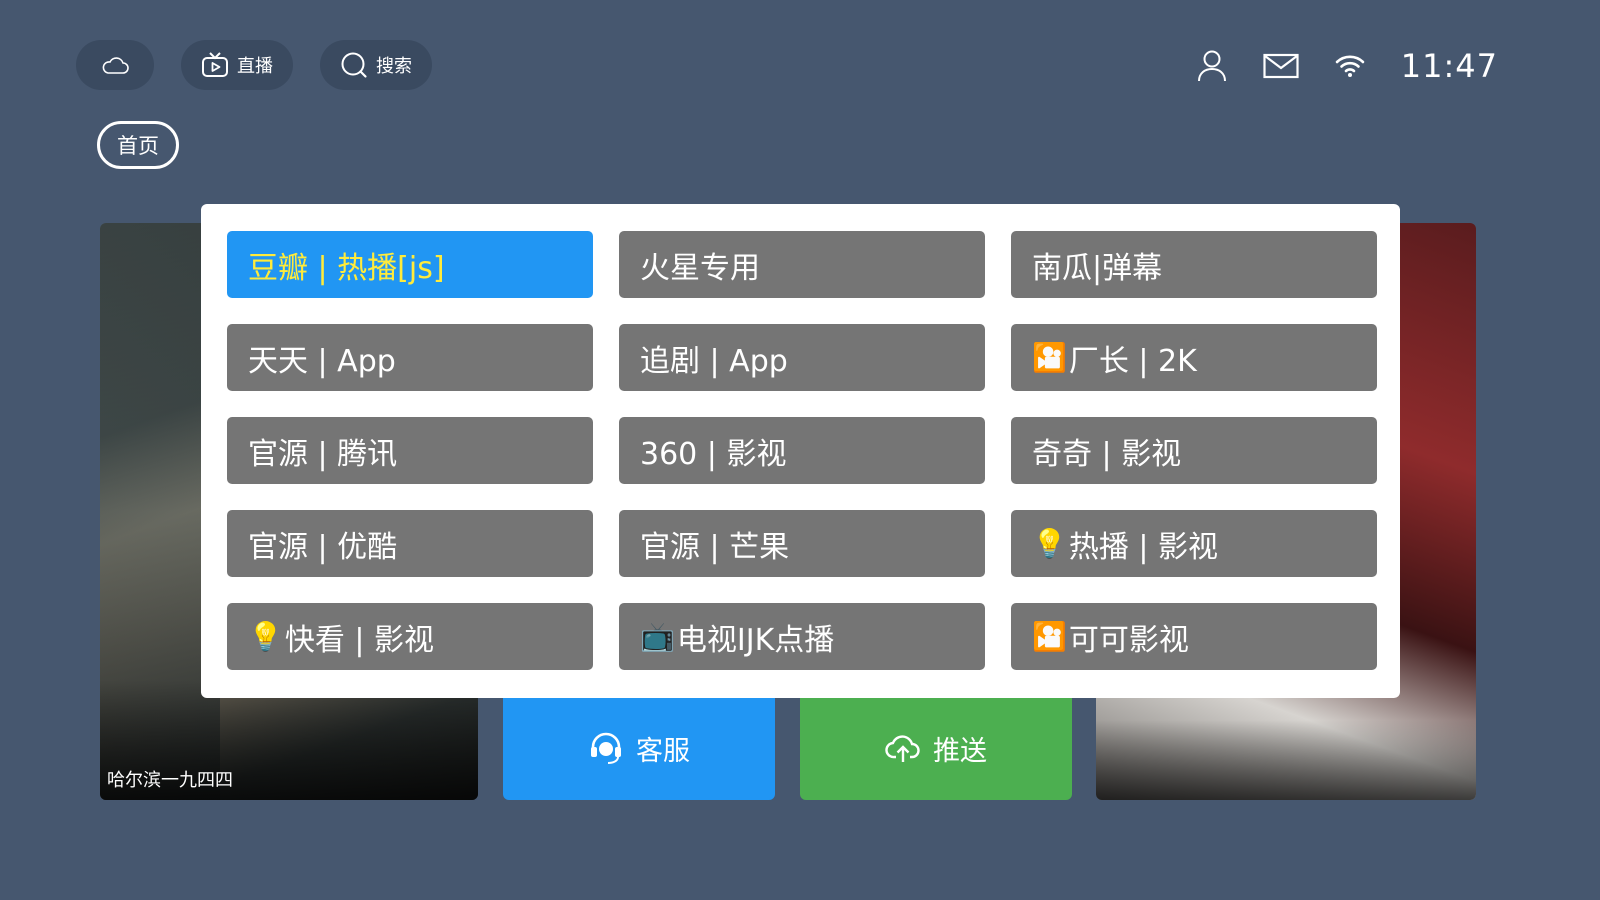  Describe the element at coordinates (410, 357) in the screenshot. I see `source-option: 天天 | App` at that location.